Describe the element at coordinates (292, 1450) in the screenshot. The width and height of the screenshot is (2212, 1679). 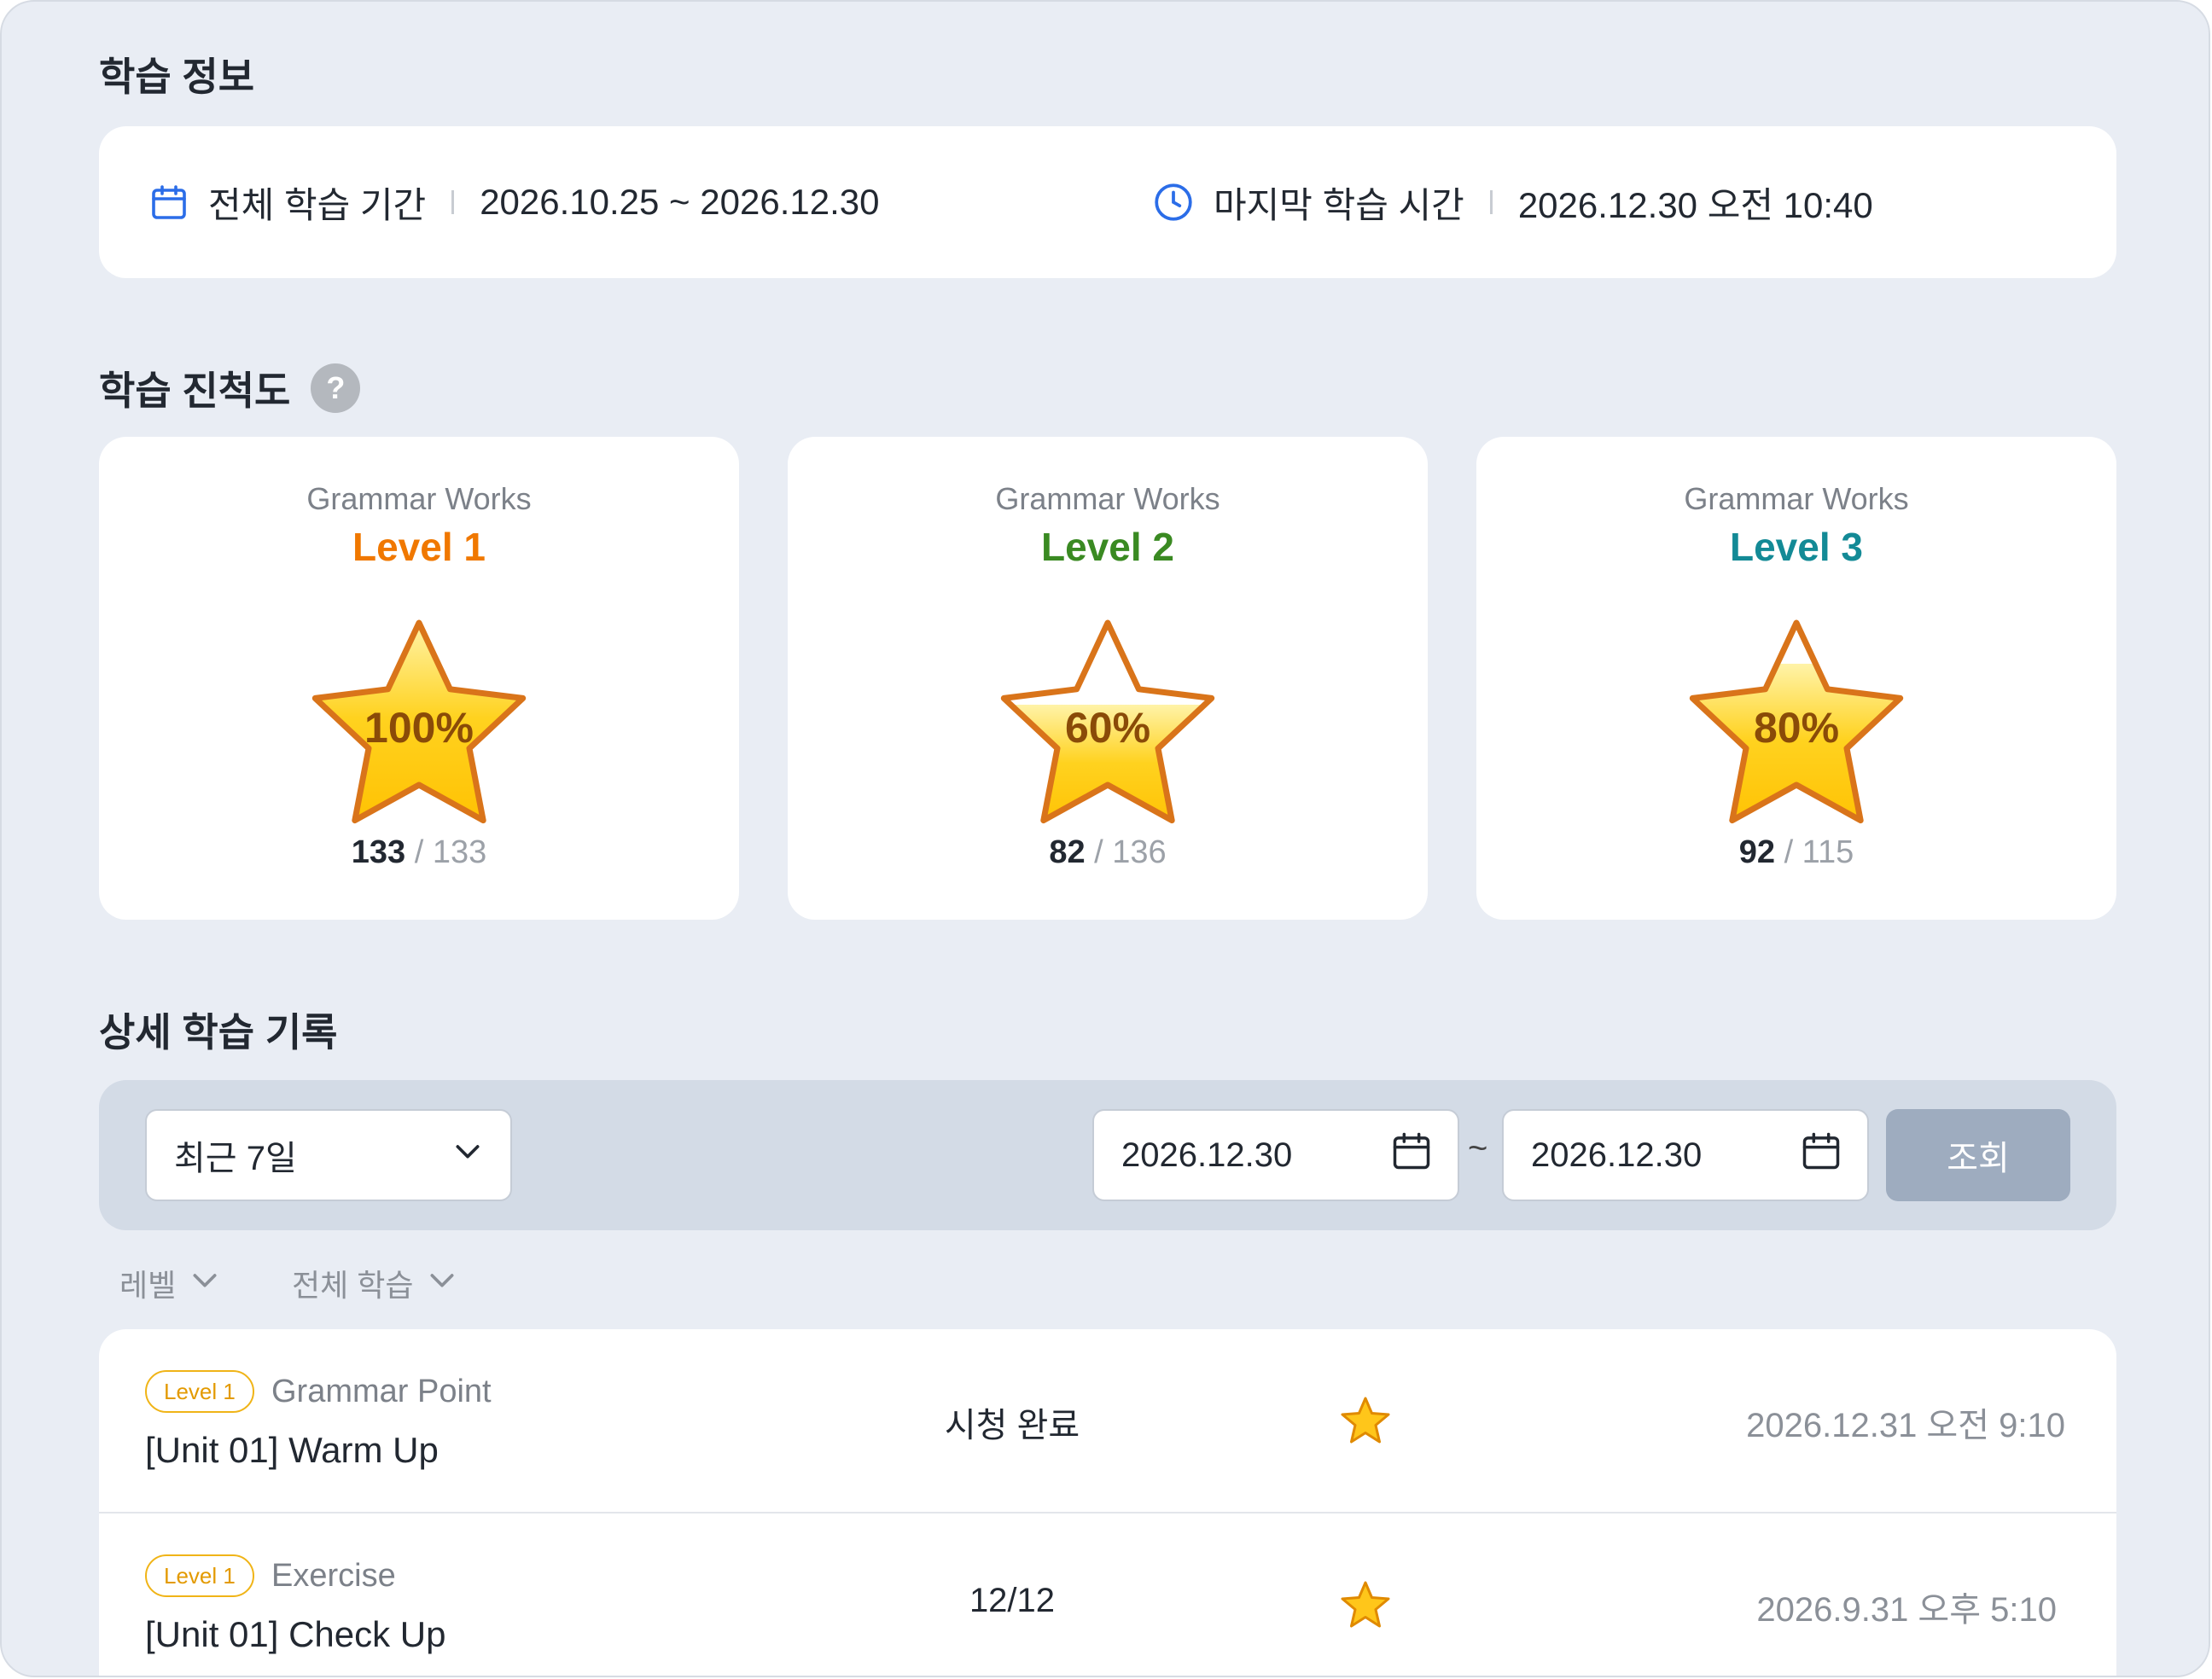
I see `item-title: [Unit 01] Warm Up` at that location.